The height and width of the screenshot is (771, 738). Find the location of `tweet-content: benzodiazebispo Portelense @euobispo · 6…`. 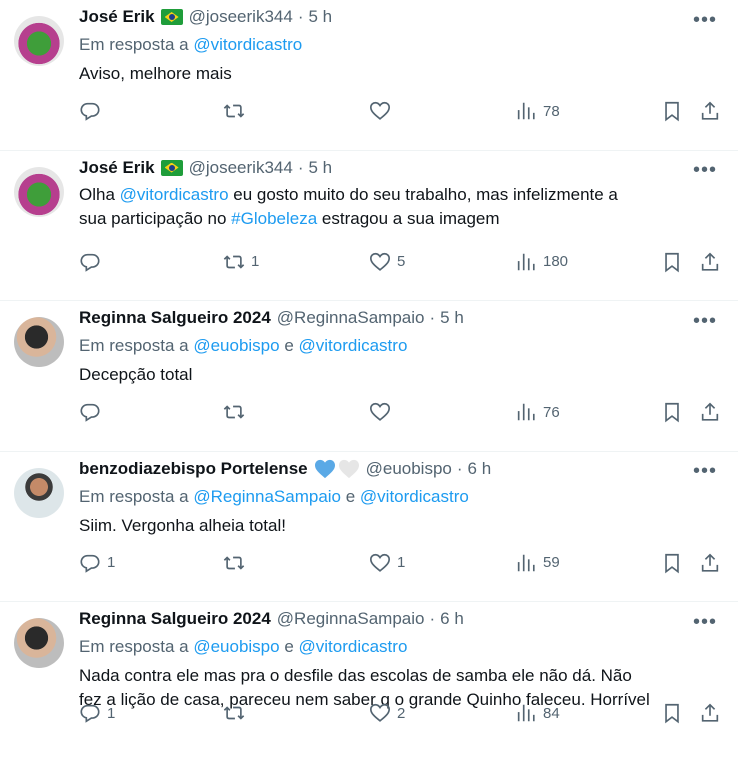

tweet-content: benzodiazebispo Portelense @euobispo · 6… is located at coordinates (400, 498).